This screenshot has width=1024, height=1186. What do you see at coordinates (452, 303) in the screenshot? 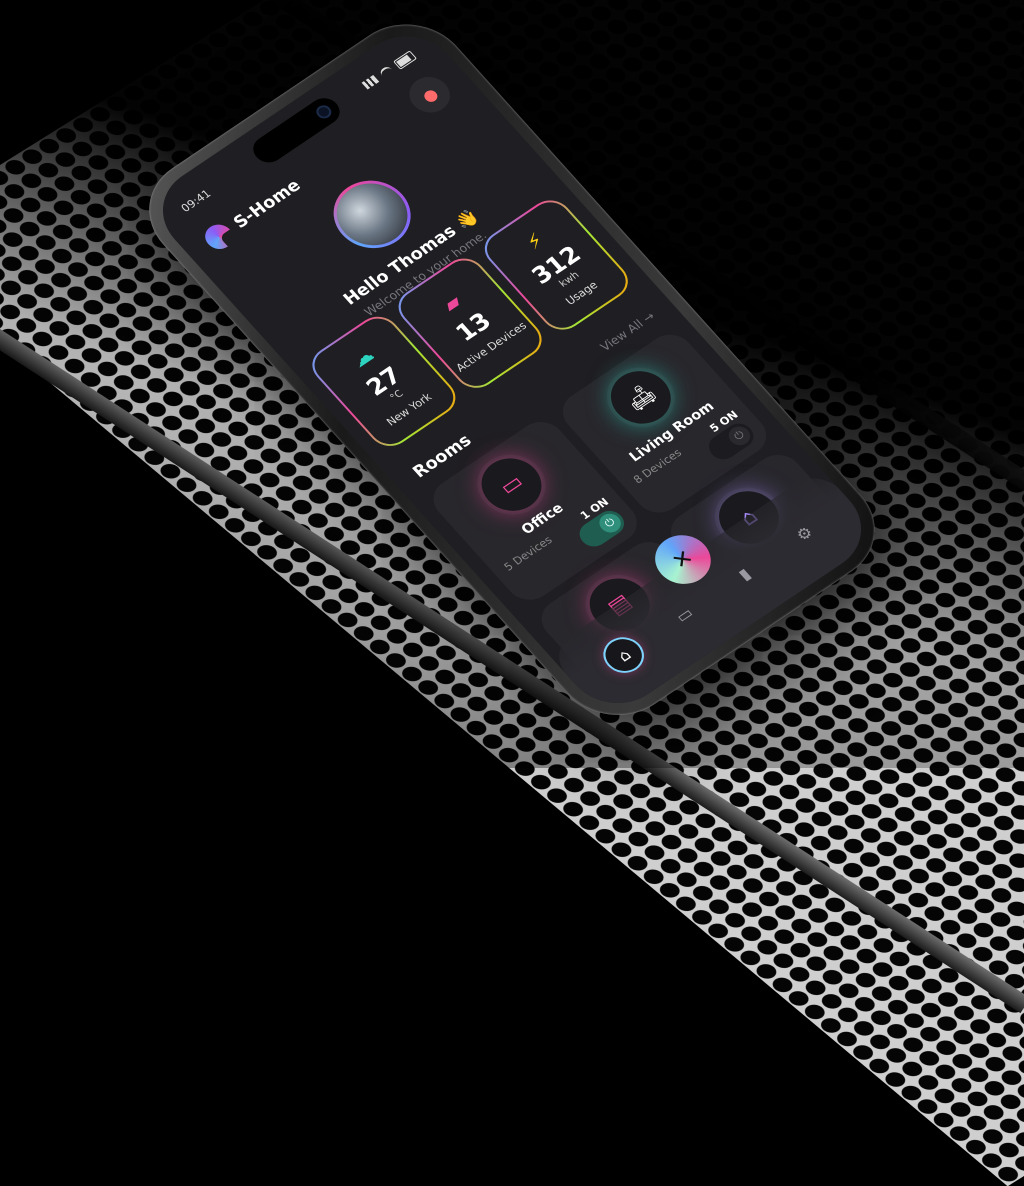
I see `devices-icon: ▰` at bounding box center [452, 303].